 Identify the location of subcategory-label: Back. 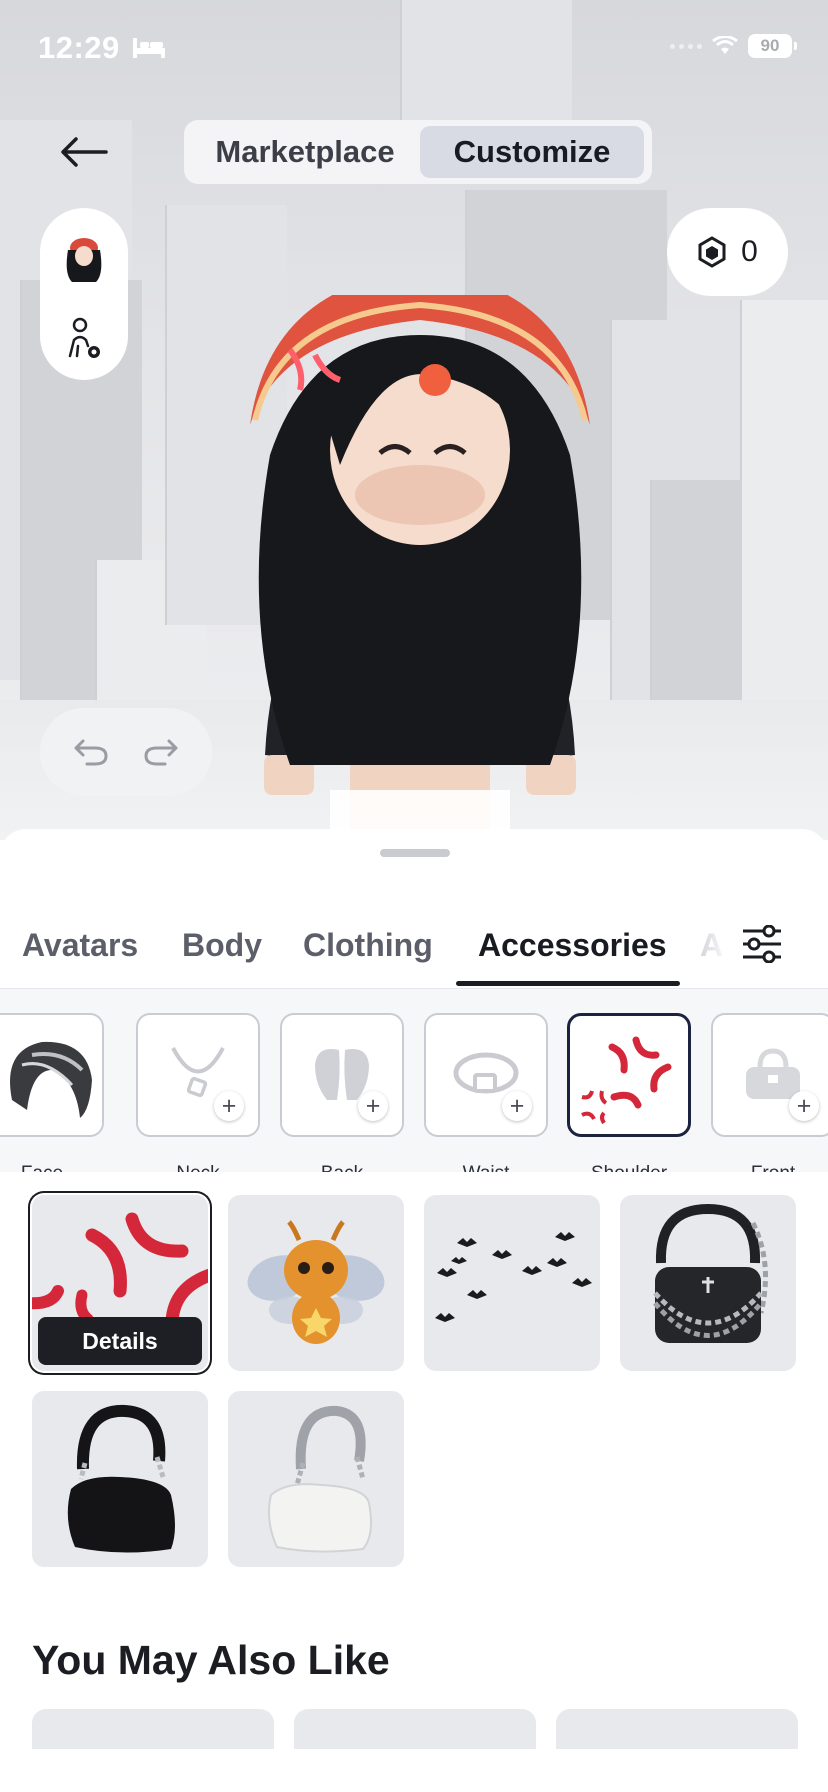
(342, 1167).